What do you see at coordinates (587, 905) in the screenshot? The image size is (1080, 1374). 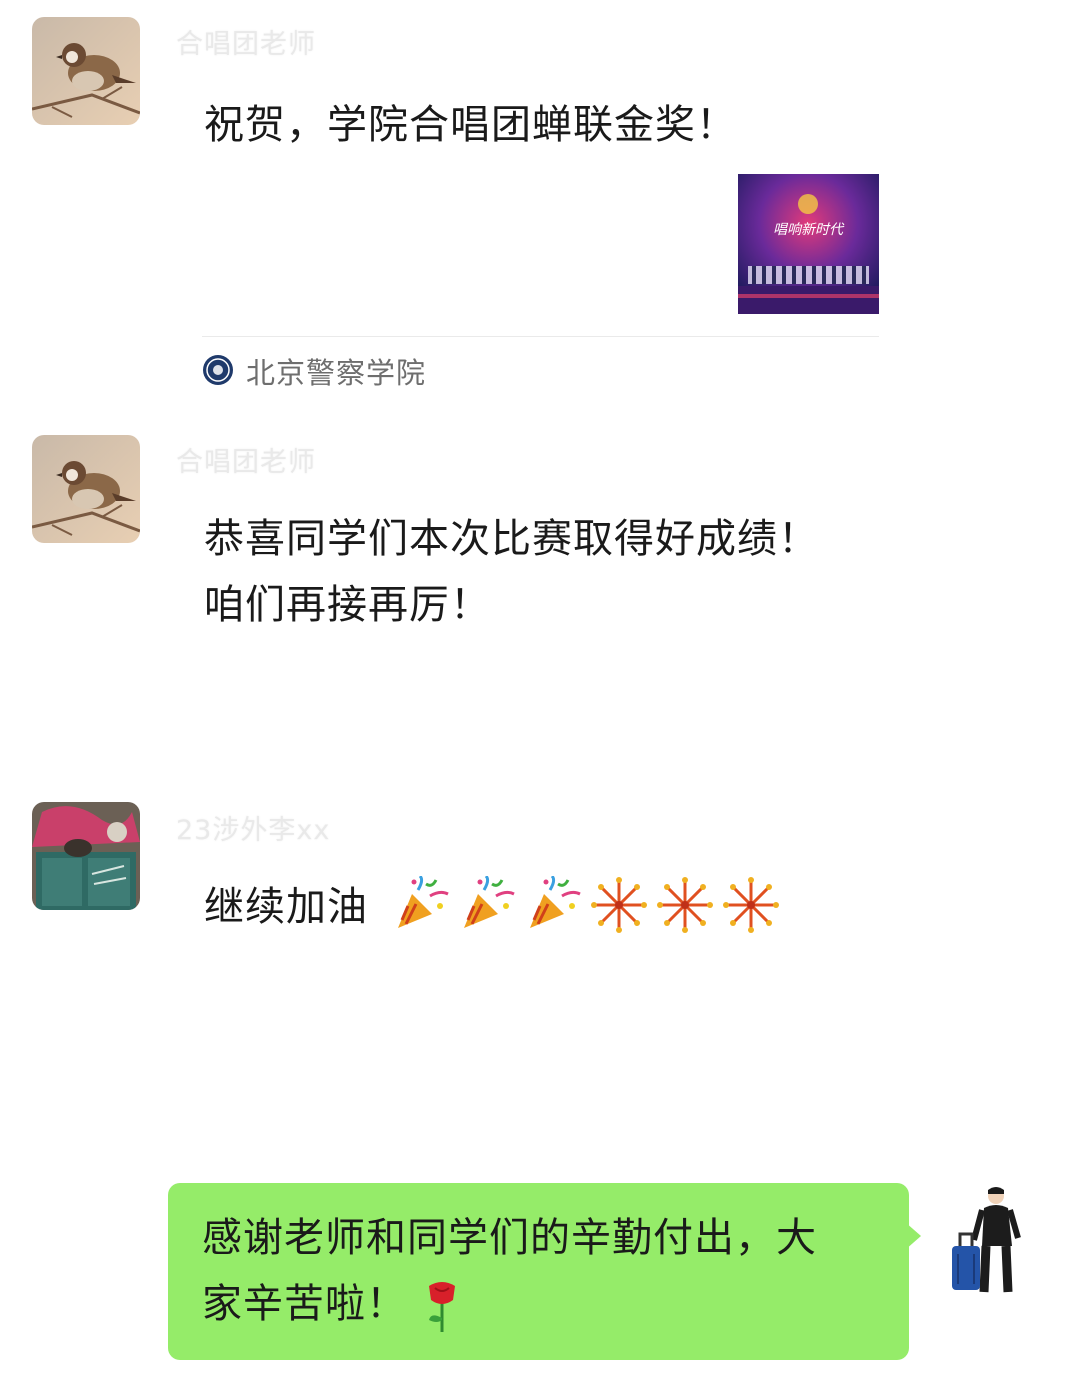 I see `emoji-row` at bounding box center [587, 905].